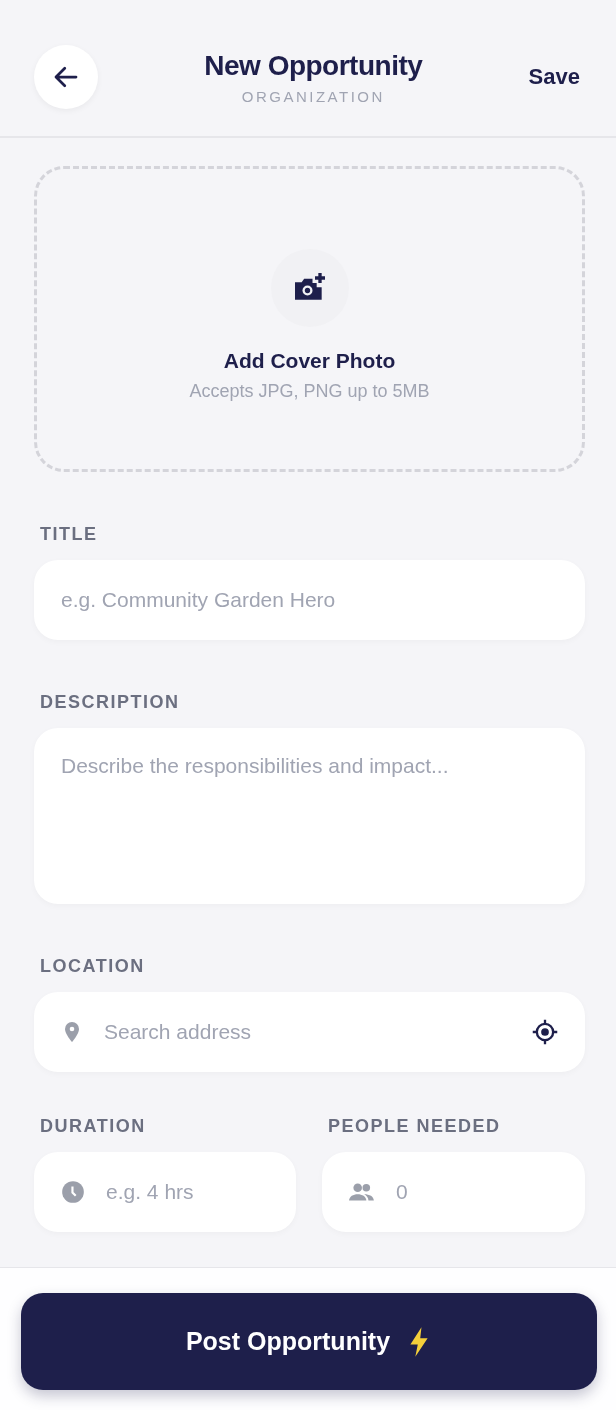  What do you see at coordinates (307, 1032) in the screenshot?
I see `address-field: Search address` at bounding box center [307, 1032].